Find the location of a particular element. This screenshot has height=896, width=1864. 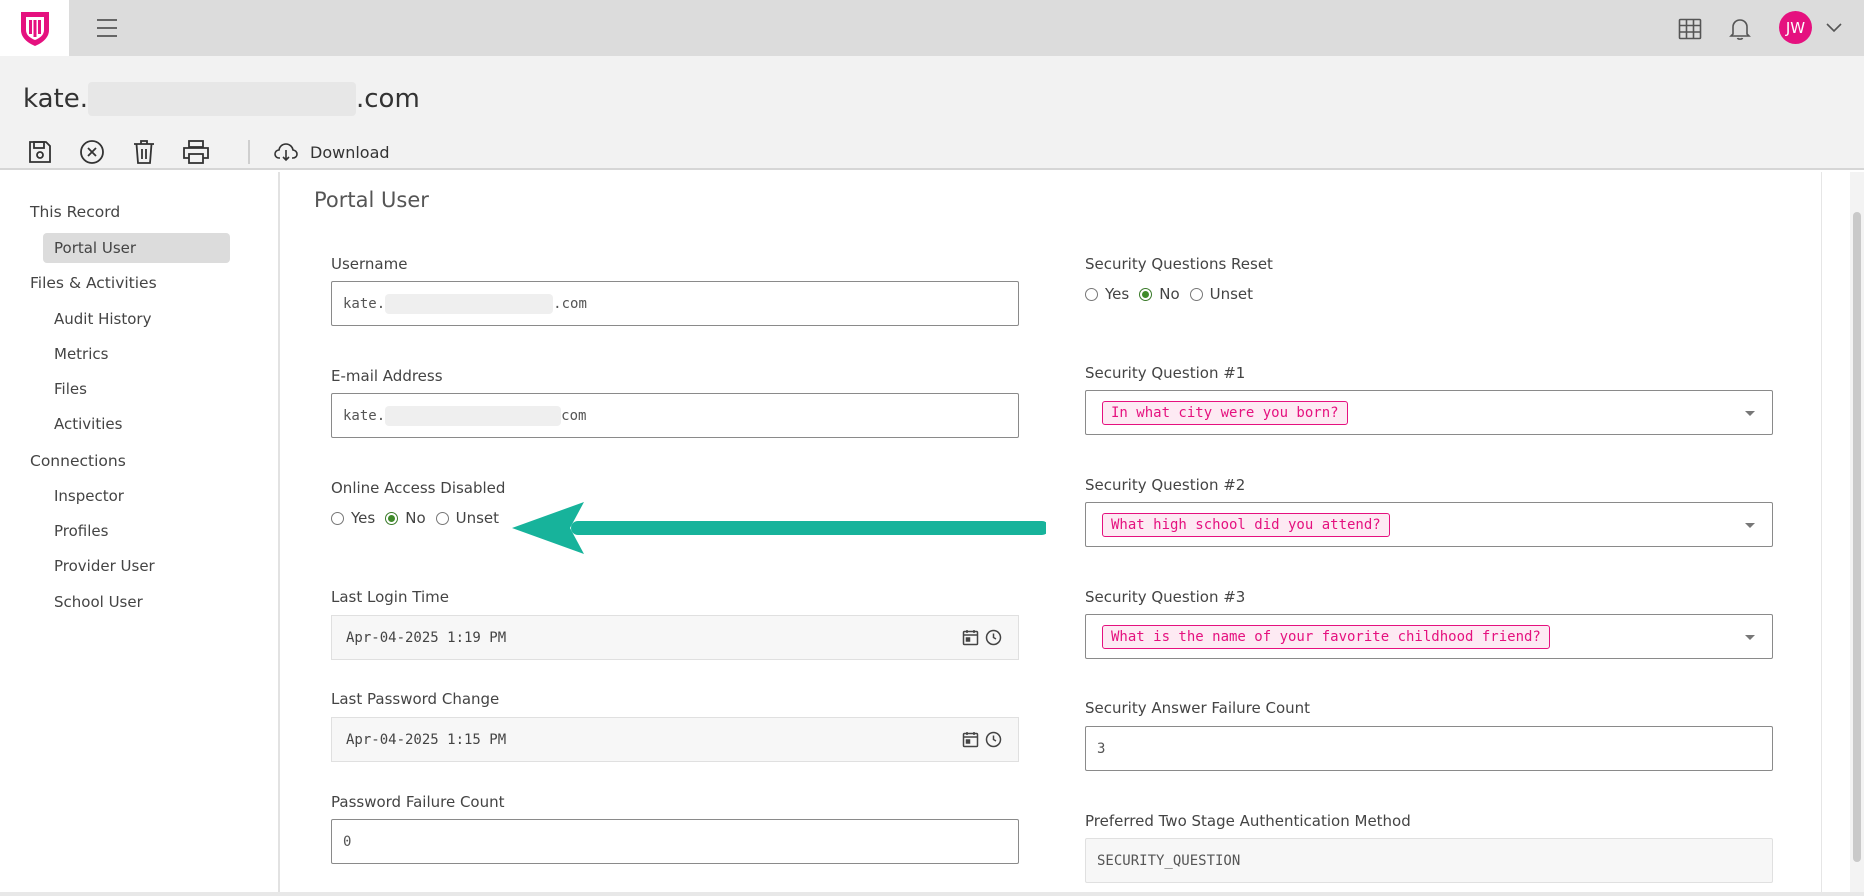

email-value-suffix: com is located at coordinates (574, 415).